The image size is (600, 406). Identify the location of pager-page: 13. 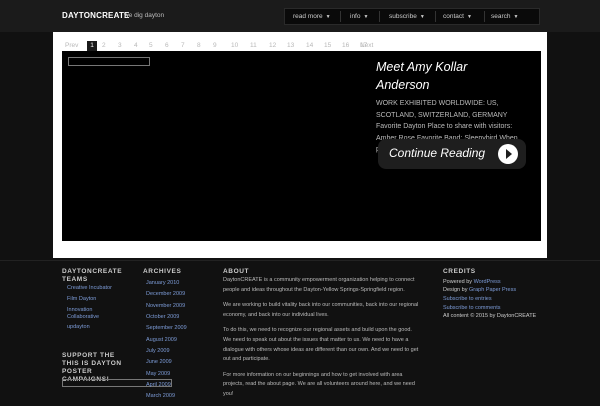
(290, 46).